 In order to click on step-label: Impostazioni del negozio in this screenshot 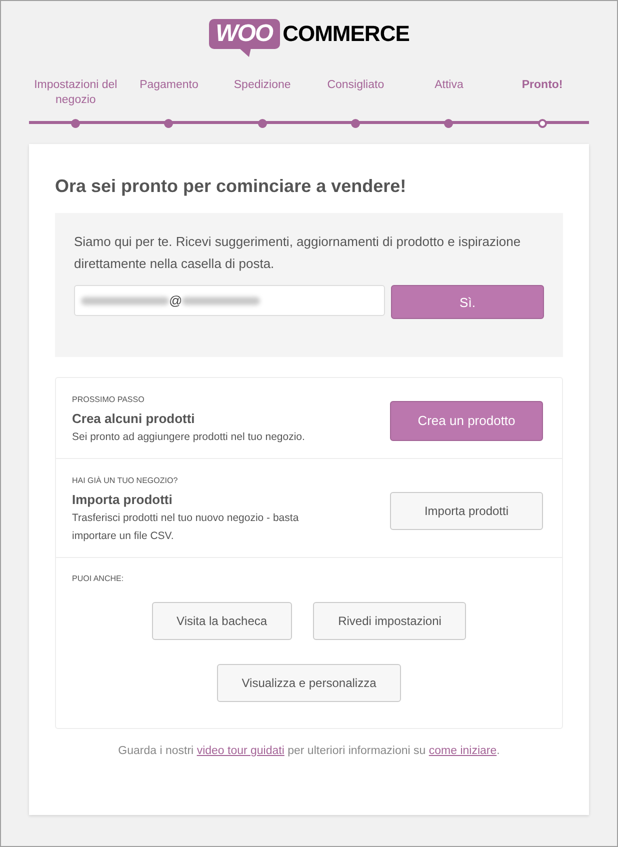, I will do `click(75, 93)`.